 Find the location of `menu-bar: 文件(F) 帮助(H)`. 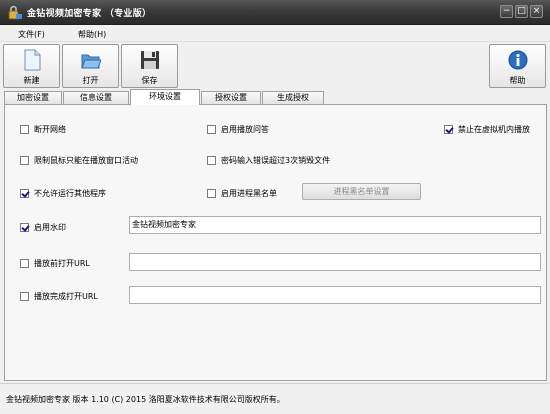

menu-bar: 文件(F) 帮助(H) is located at coordinates (275, 33).